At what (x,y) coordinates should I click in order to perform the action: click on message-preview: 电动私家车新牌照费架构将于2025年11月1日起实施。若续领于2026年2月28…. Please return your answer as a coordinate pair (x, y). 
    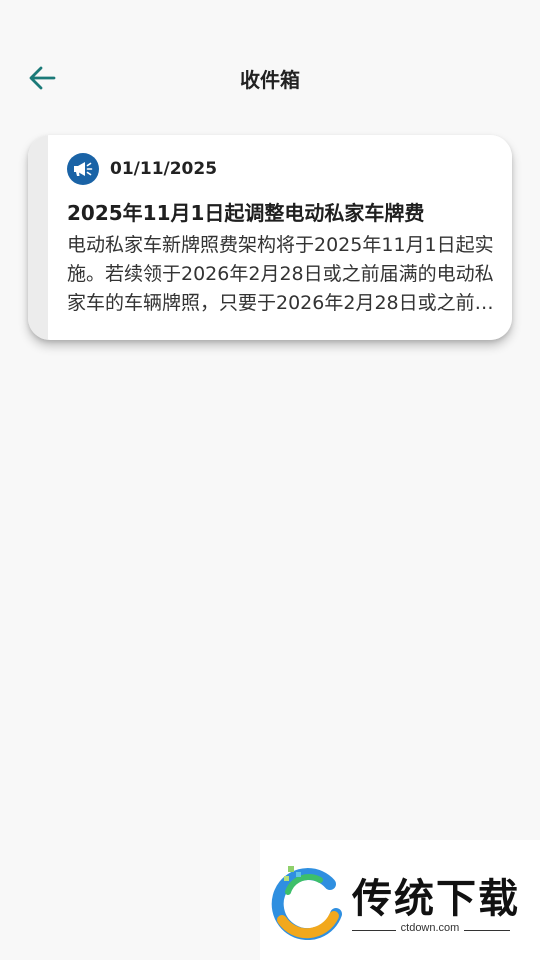
    Looking at the image, I should click on (280, 274).